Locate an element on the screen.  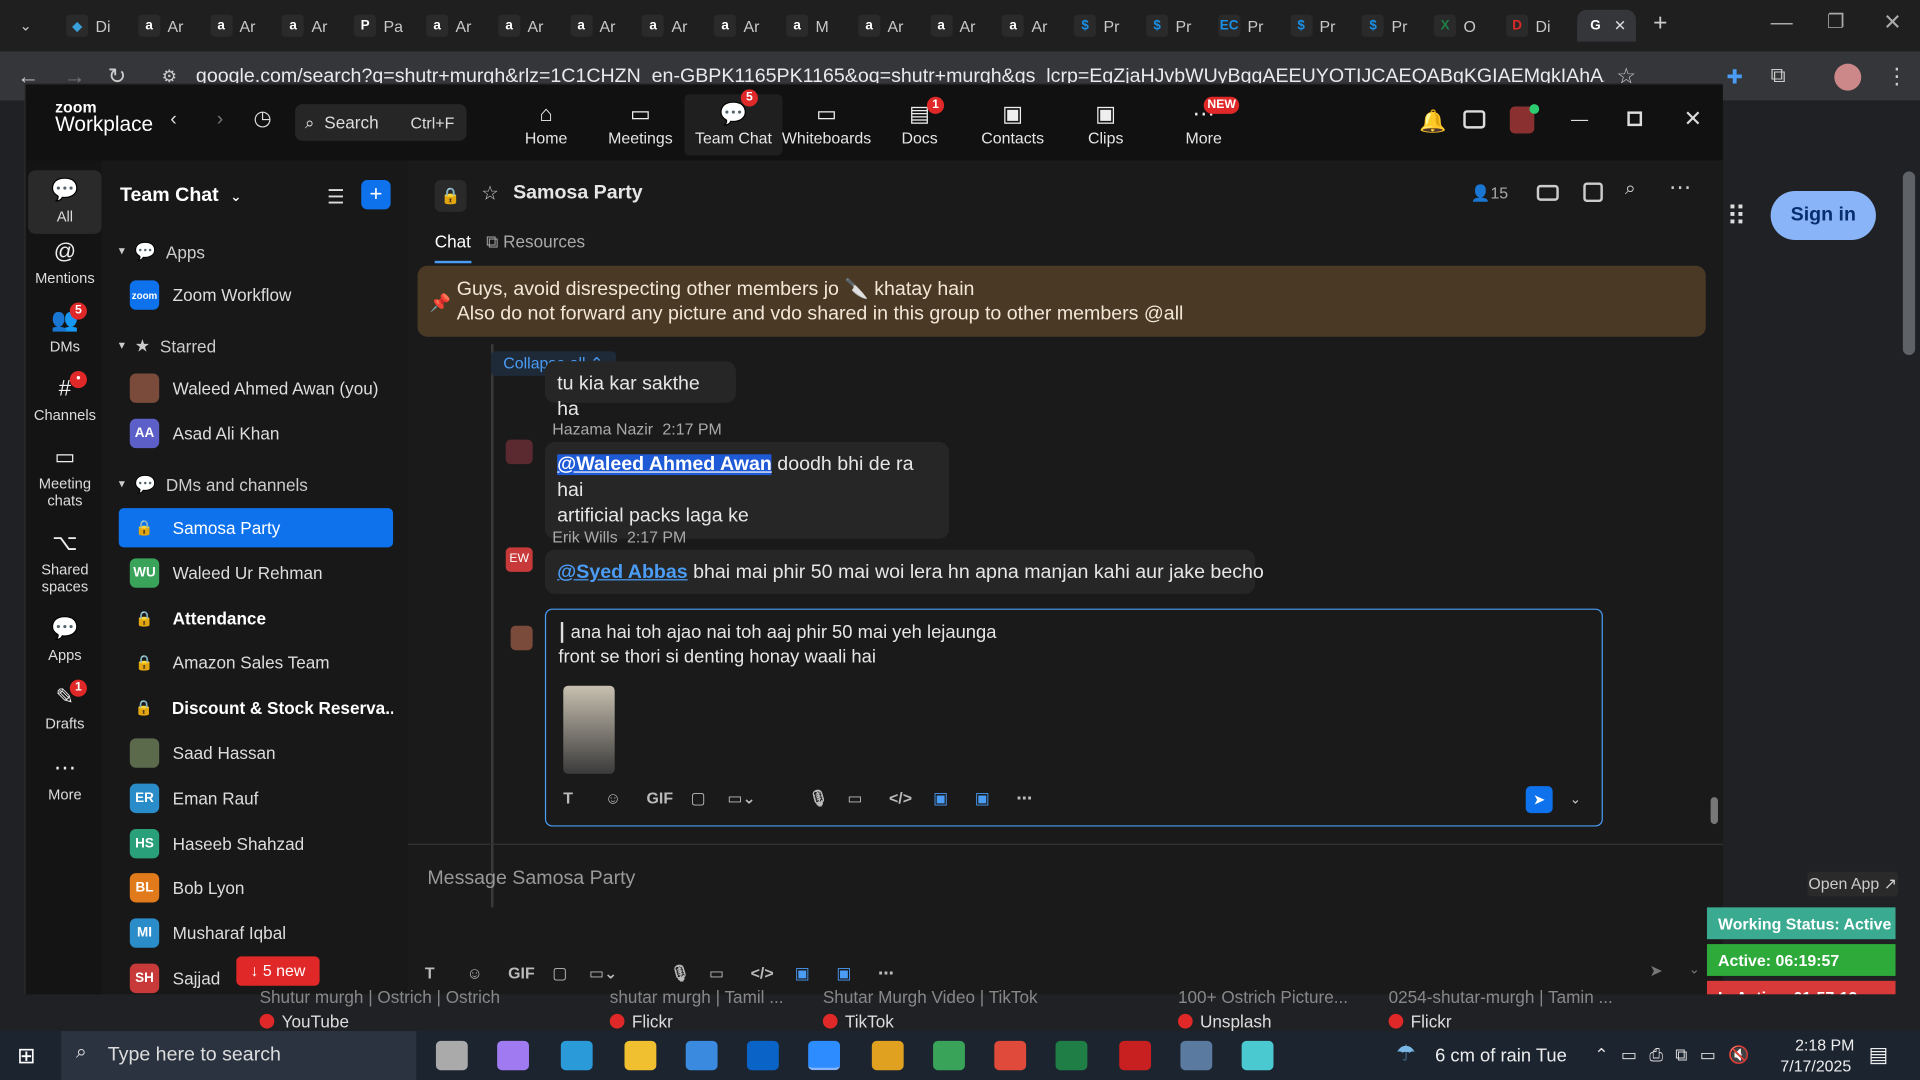
list-item: 🔒 Amazon Sales Team is located at coordinates (256, 662).